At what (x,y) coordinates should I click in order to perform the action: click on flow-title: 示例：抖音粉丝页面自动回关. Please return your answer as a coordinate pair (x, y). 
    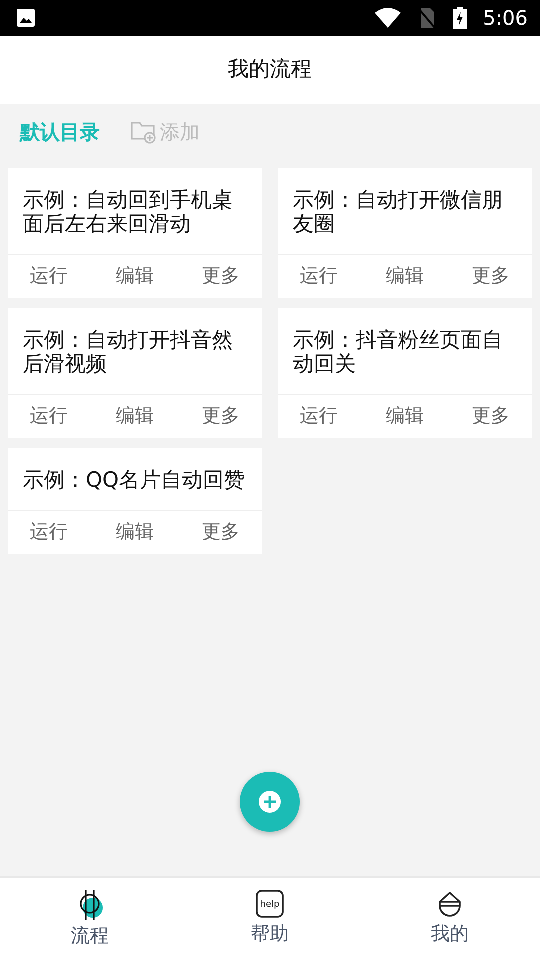
    Looking at the image, I should click on (398, 352).